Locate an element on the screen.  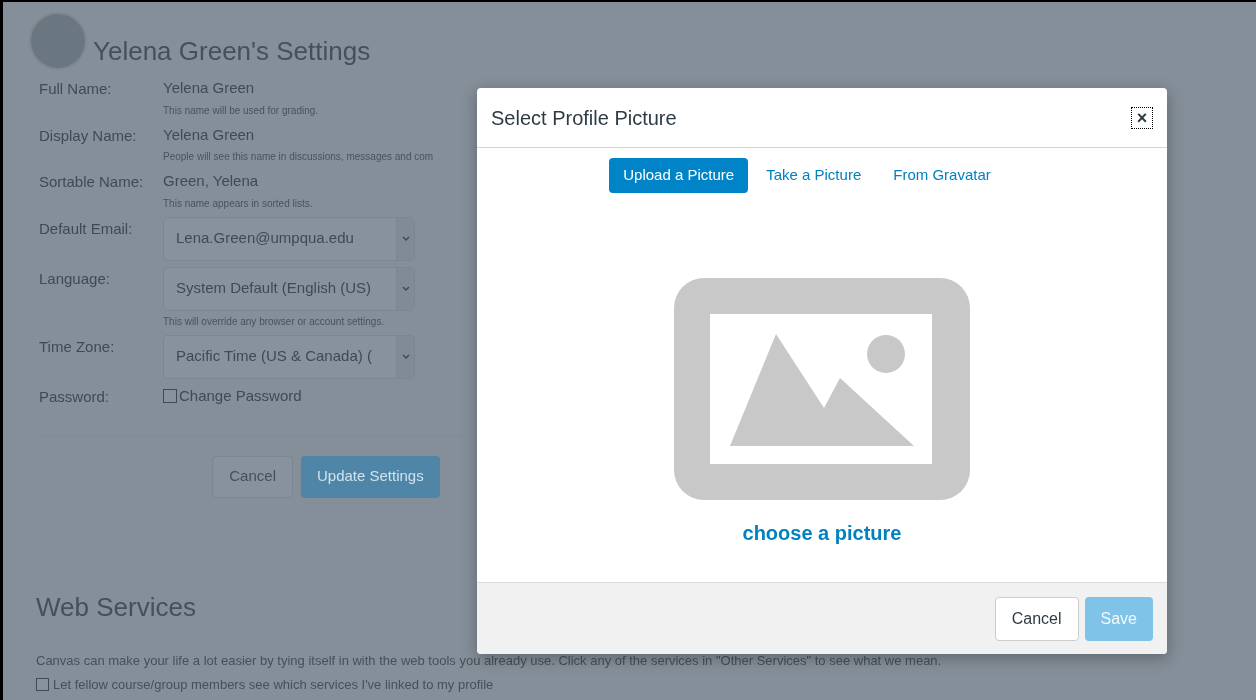
close-button: × is located at coordinates (1142, 117).